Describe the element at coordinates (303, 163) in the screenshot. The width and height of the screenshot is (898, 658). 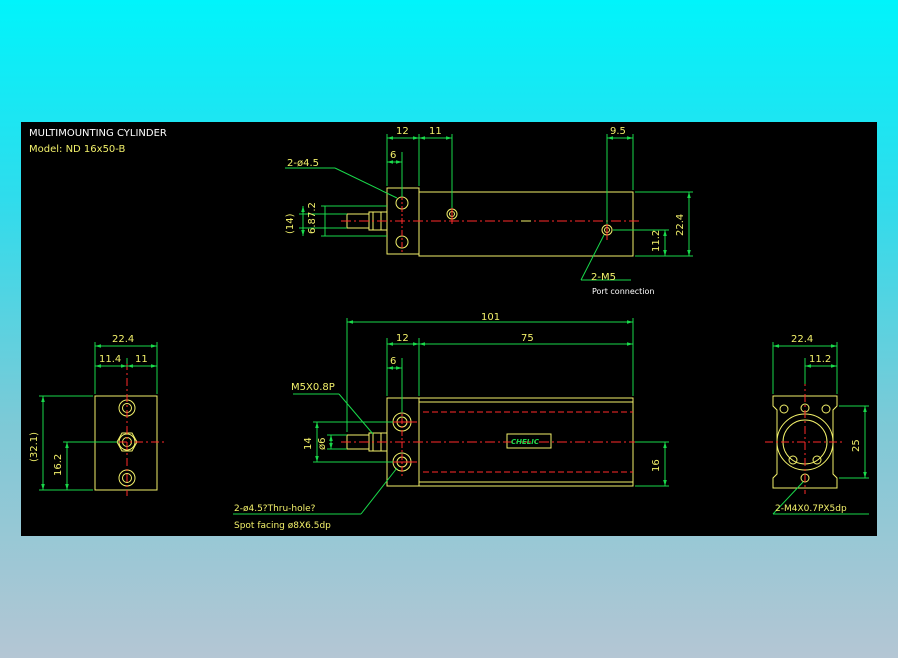
I see `top-hole-callout: 2-ø4.5` at that location.